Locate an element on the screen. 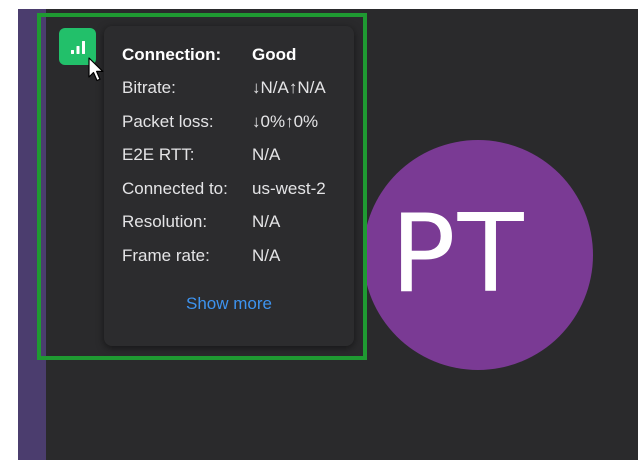 The width and height of the screenshot is (638, 460). stat-connected-to: Connected to: us-west-2 is located at coordinates (238, 189).